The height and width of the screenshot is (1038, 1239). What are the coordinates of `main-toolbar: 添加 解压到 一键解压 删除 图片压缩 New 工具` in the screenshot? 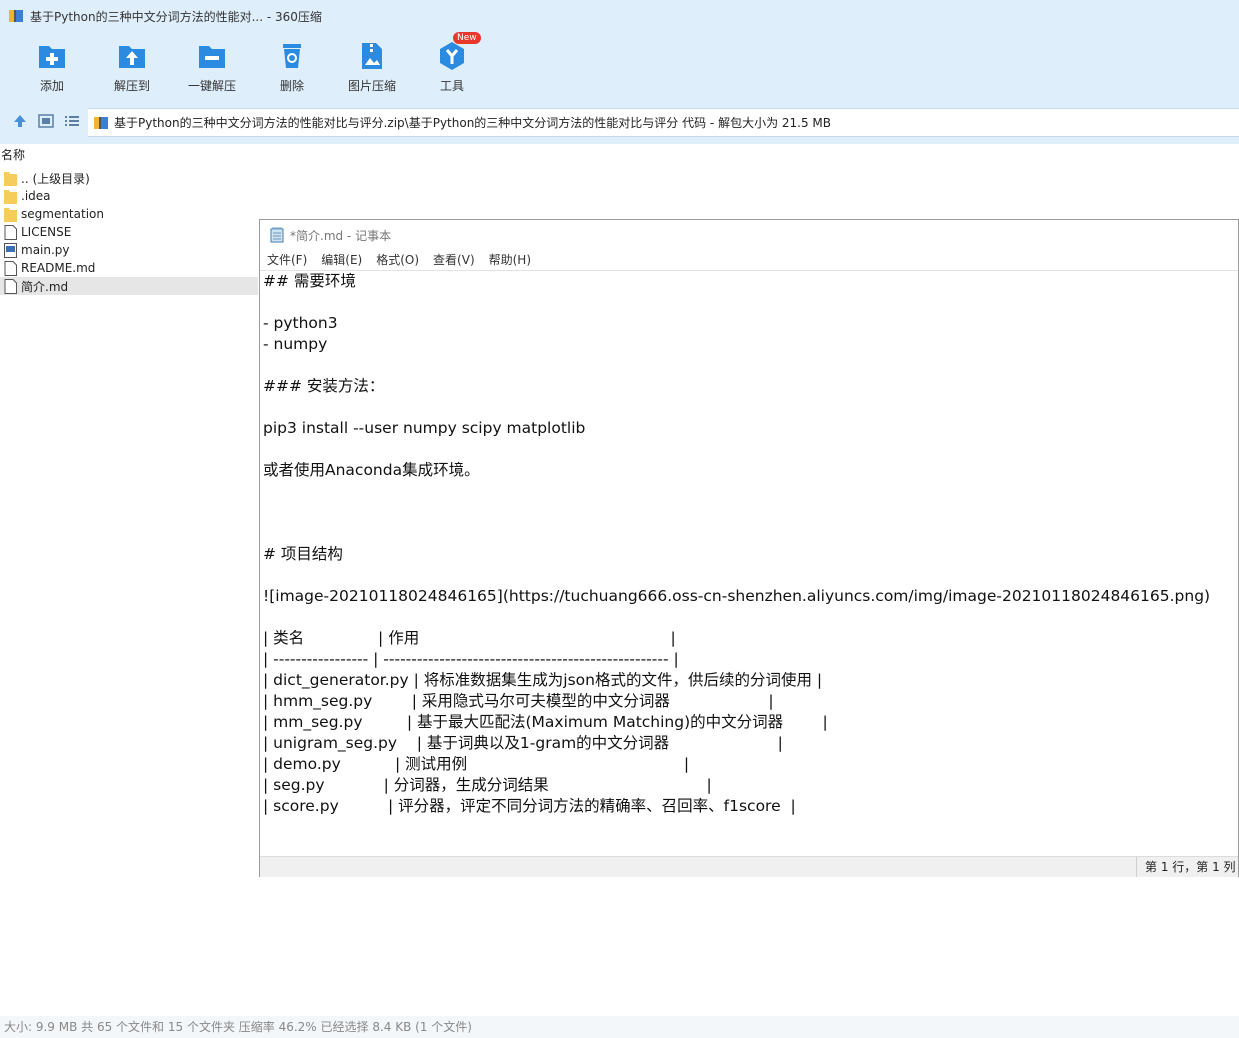 It's located at (619, 66).